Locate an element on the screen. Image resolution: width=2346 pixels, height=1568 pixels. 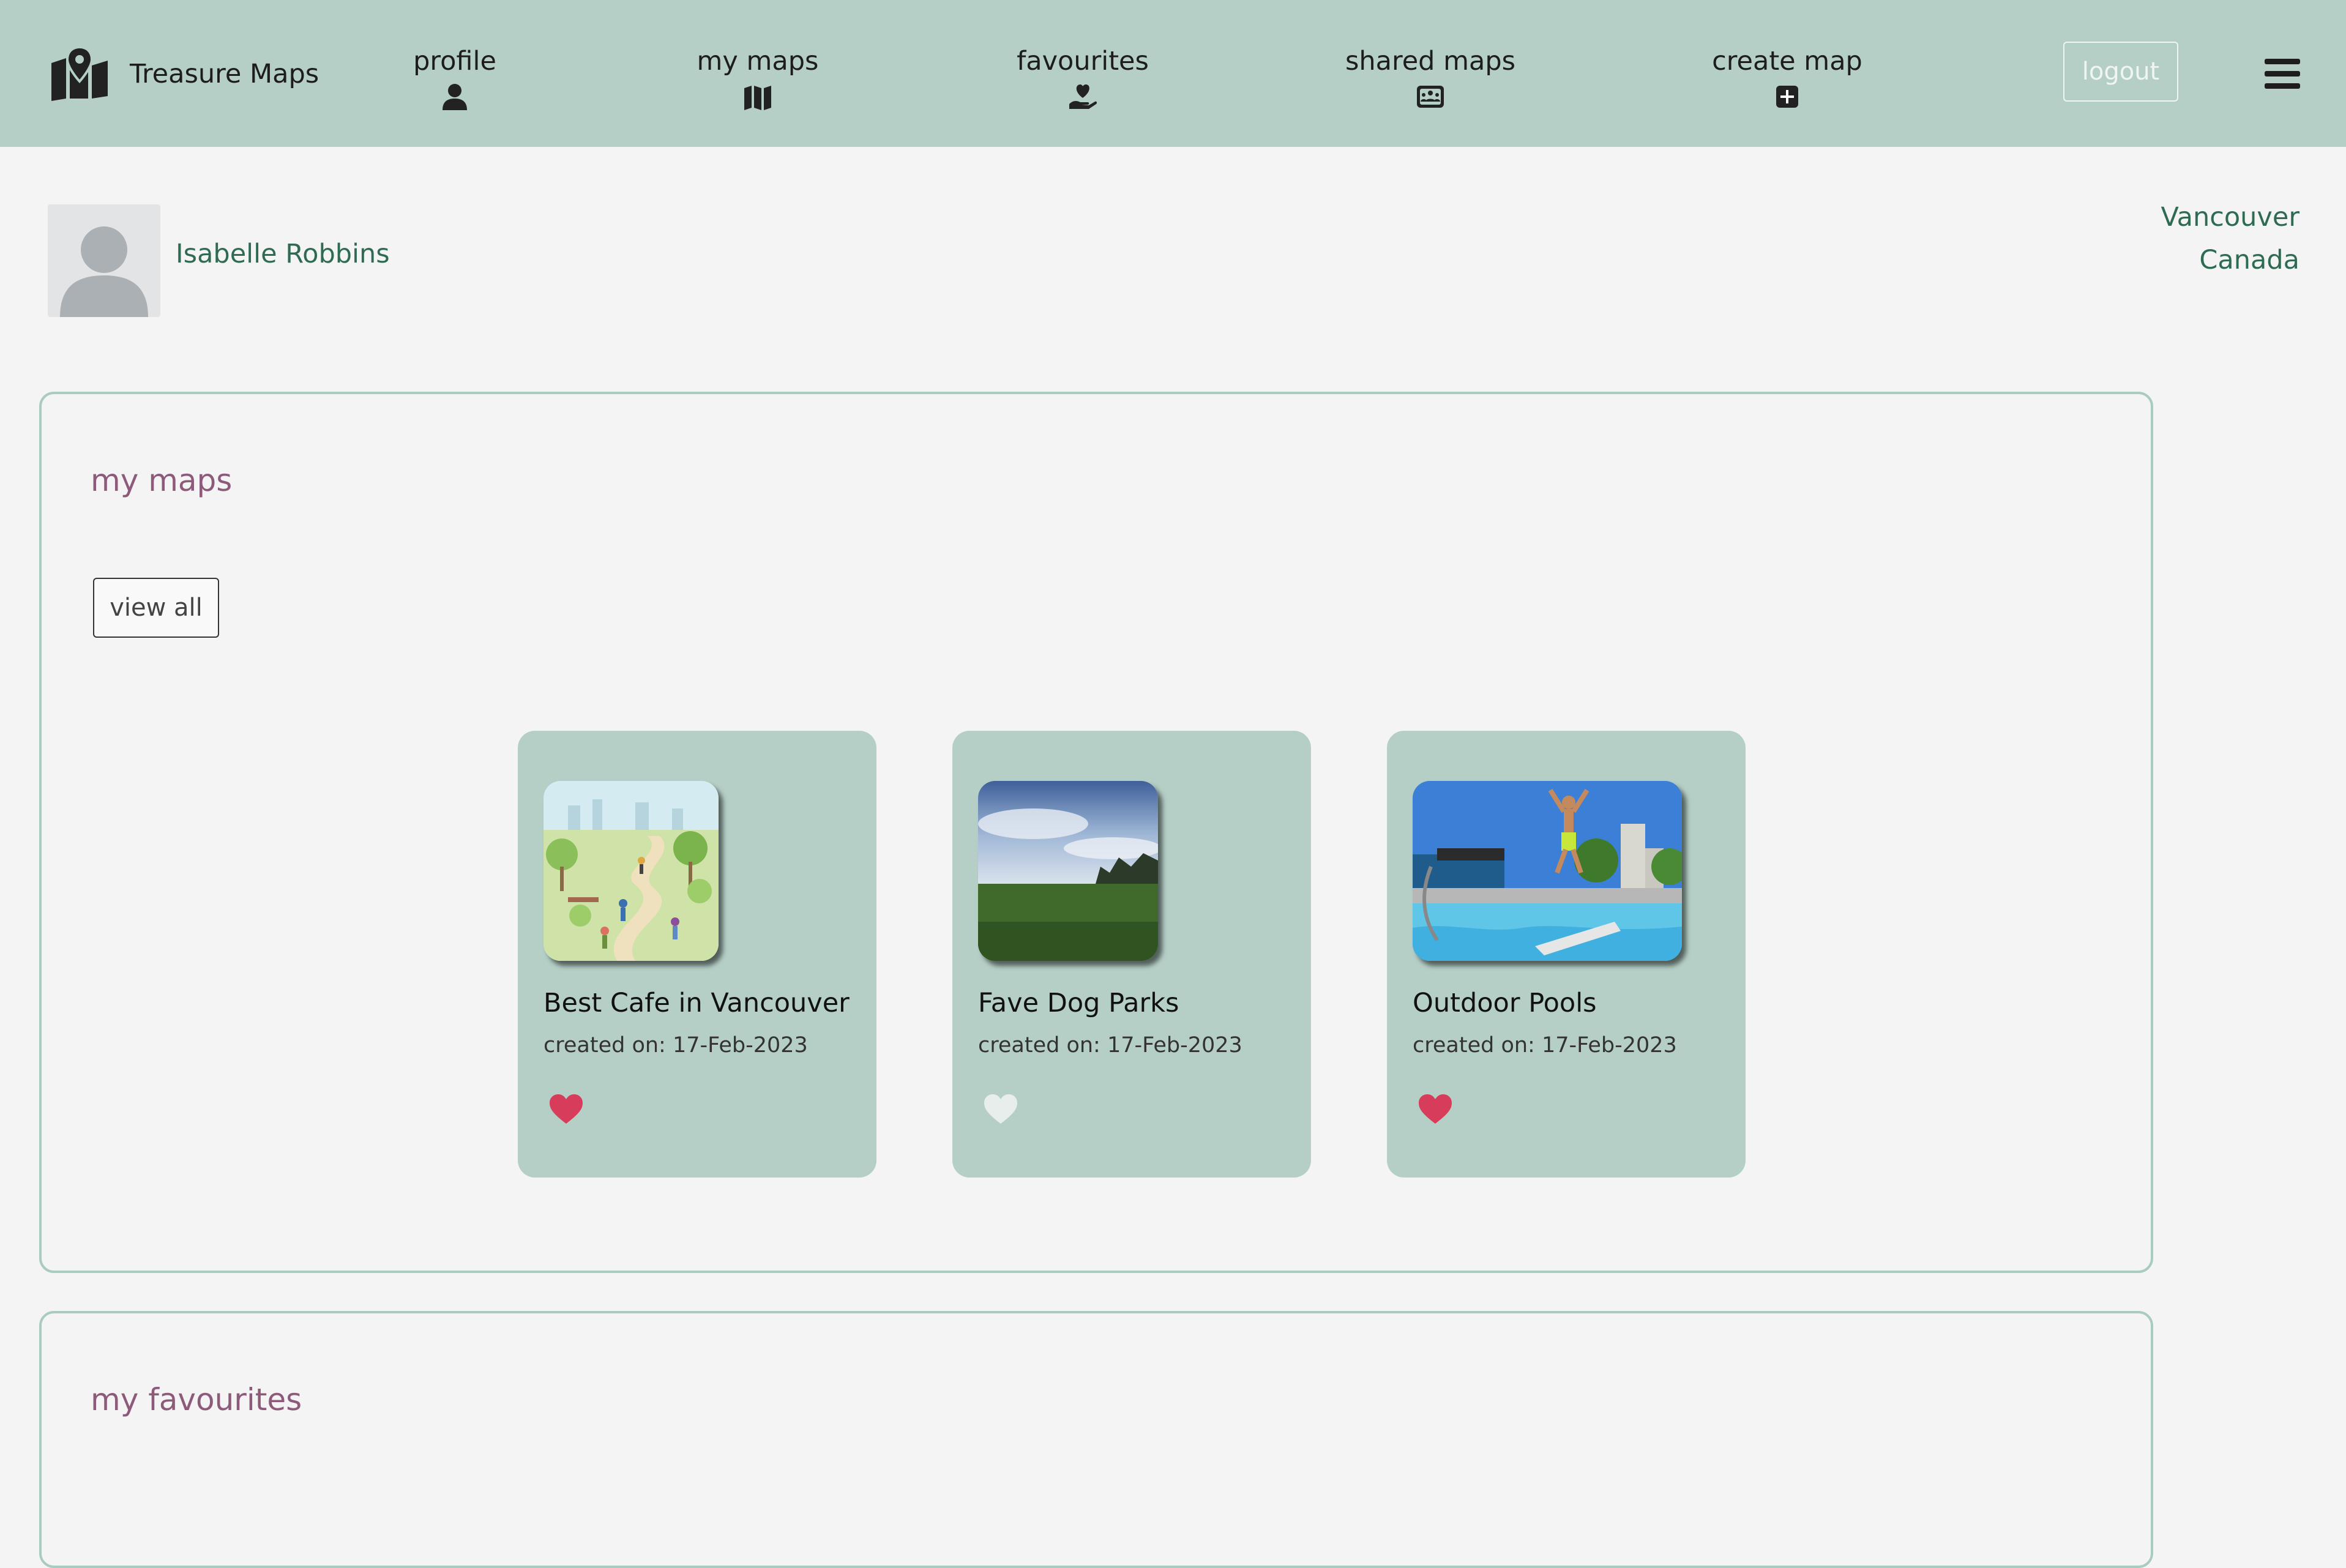
brand-link: Treasure Maps is located at coordinates (185, 74).